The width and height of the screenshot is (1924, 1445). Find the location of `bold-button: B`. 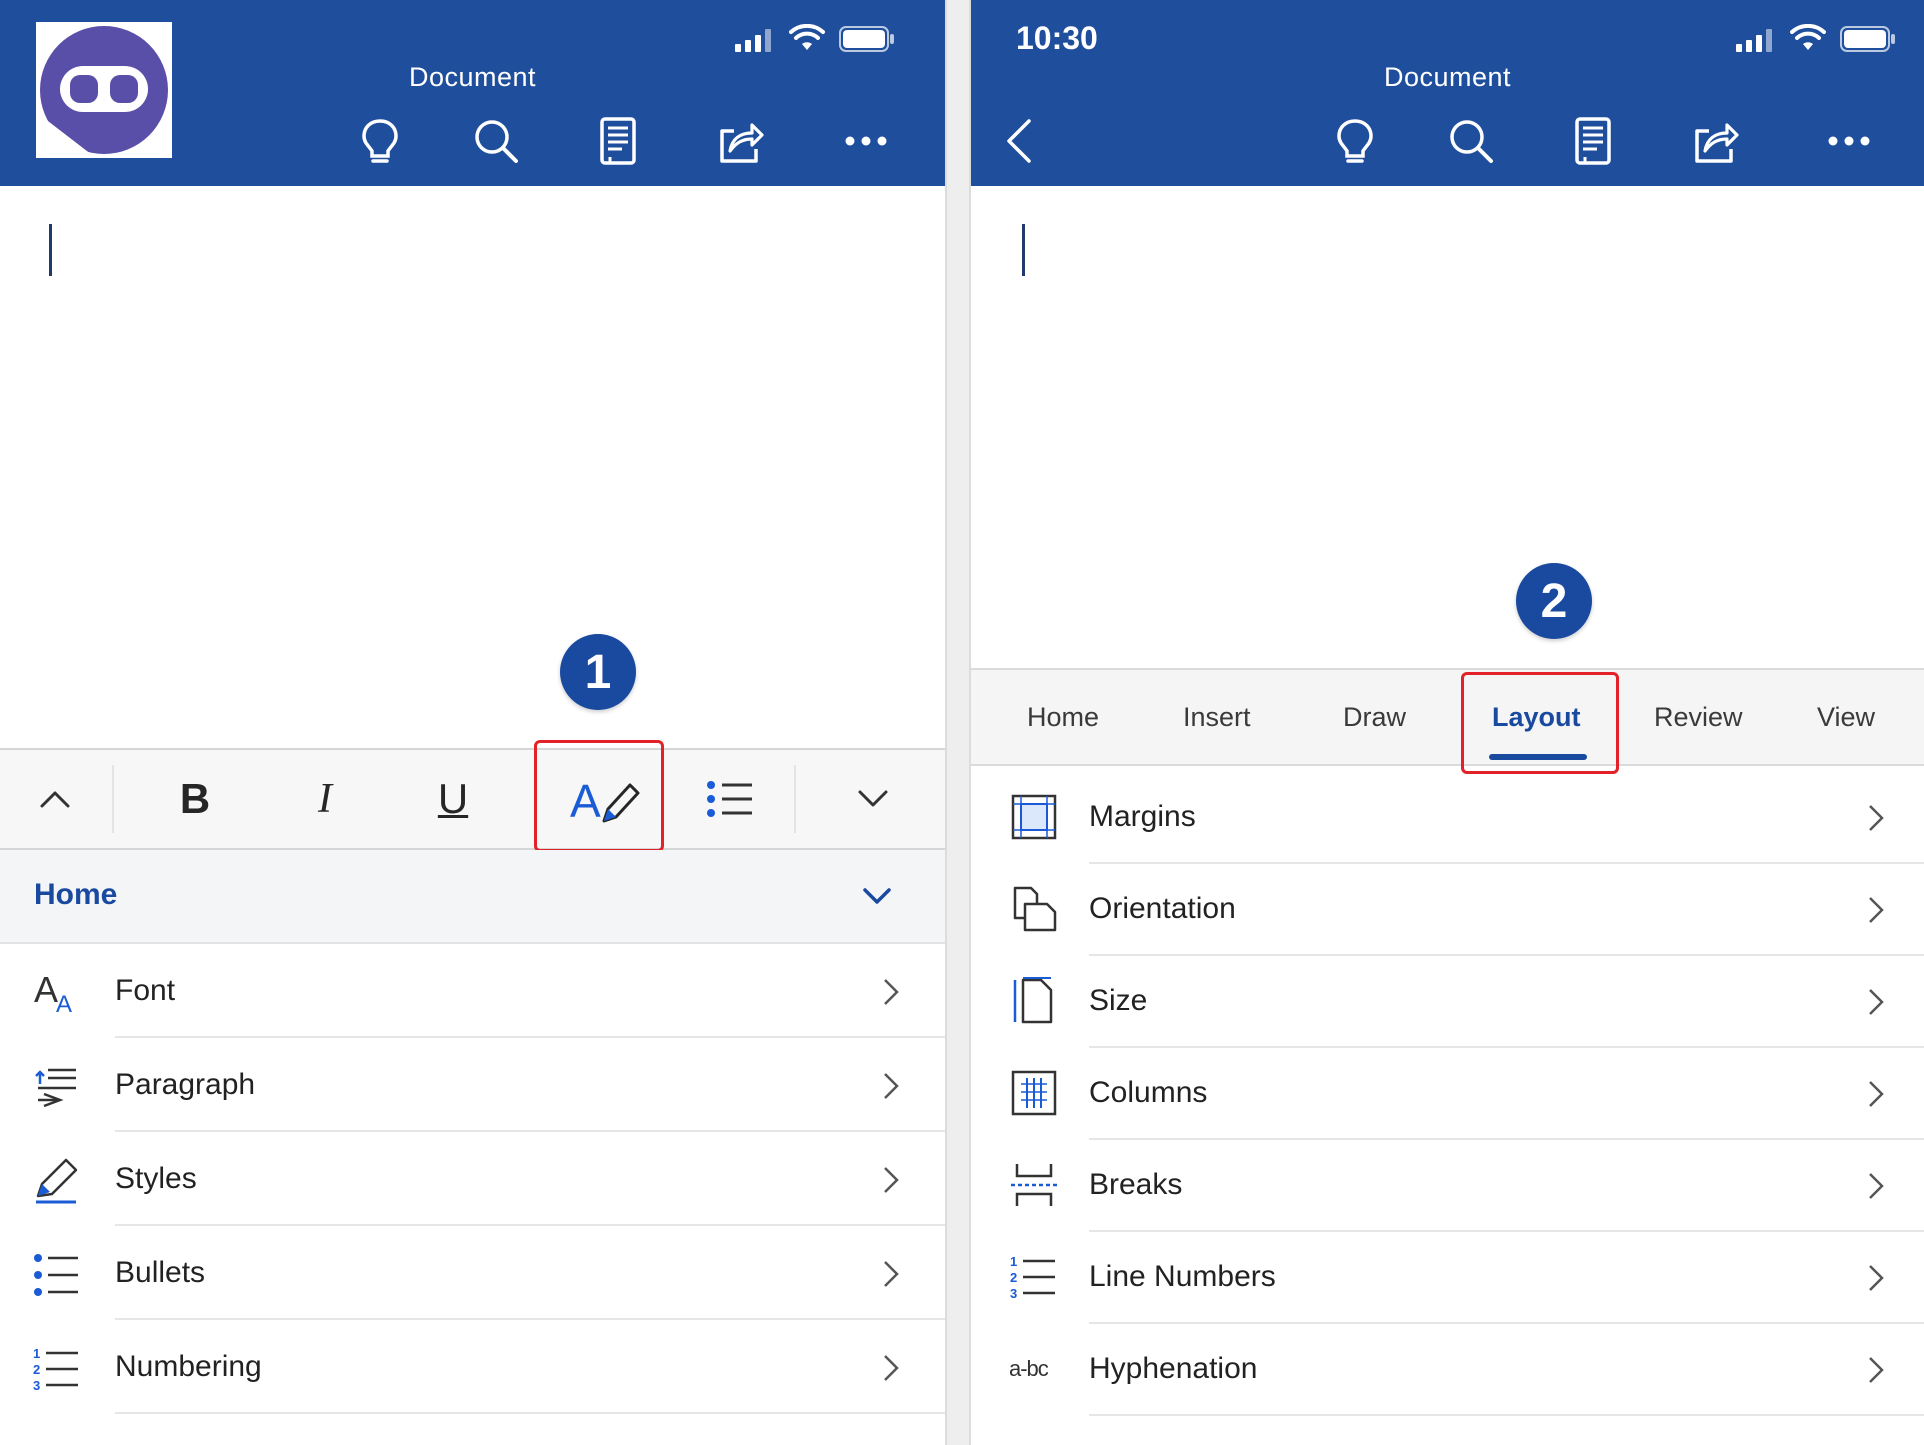

bold-button: B is located at coordinates (195, 799).